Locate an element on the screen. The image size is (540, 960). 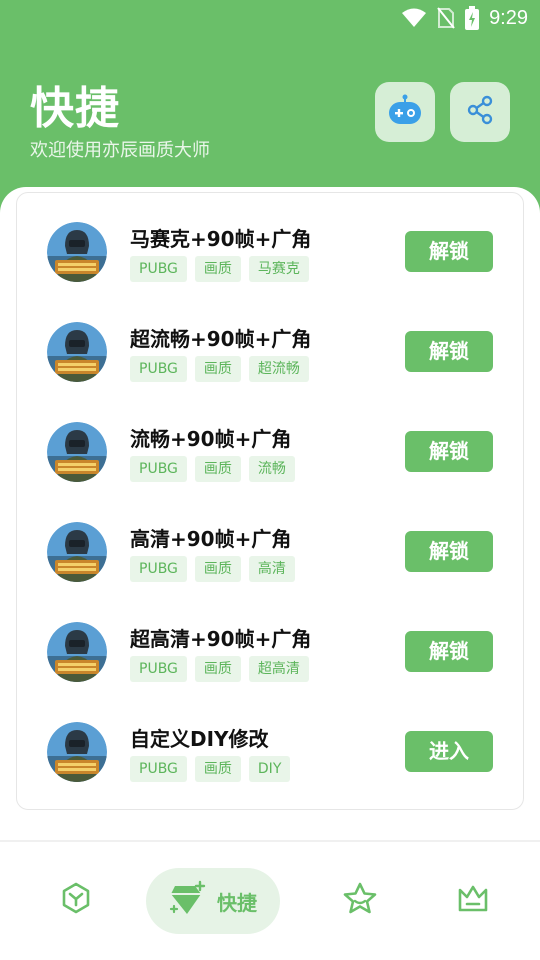
item-title: 超高清+90帧+广角 is located at coordinates (221, 639).